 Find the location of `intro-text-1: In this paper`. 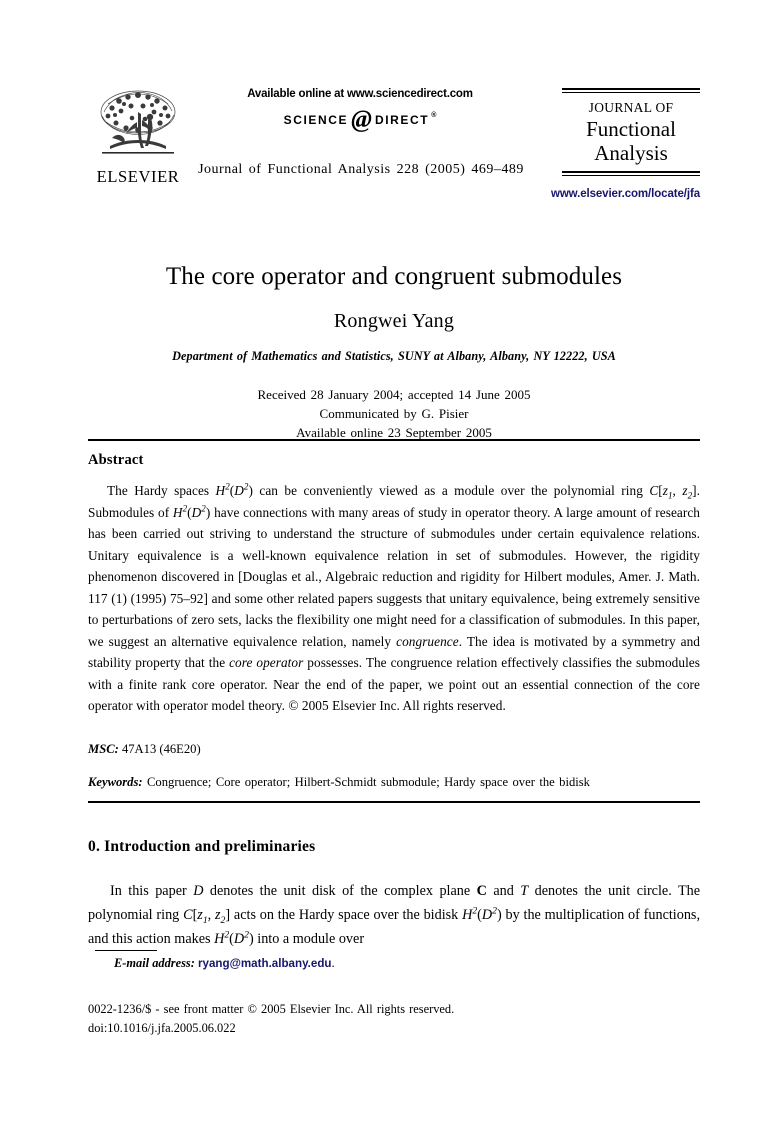

intro-text-1: In this paper is located at coordinates (152, 891).